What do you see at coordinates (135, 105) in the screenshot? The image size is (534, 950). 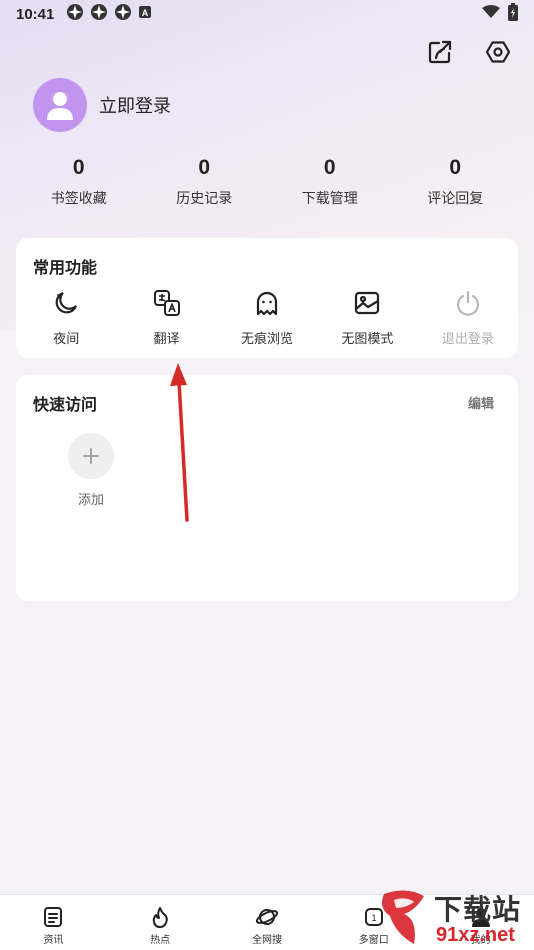 I see `login-text: 立即登录` at bounding box center [135, 105].